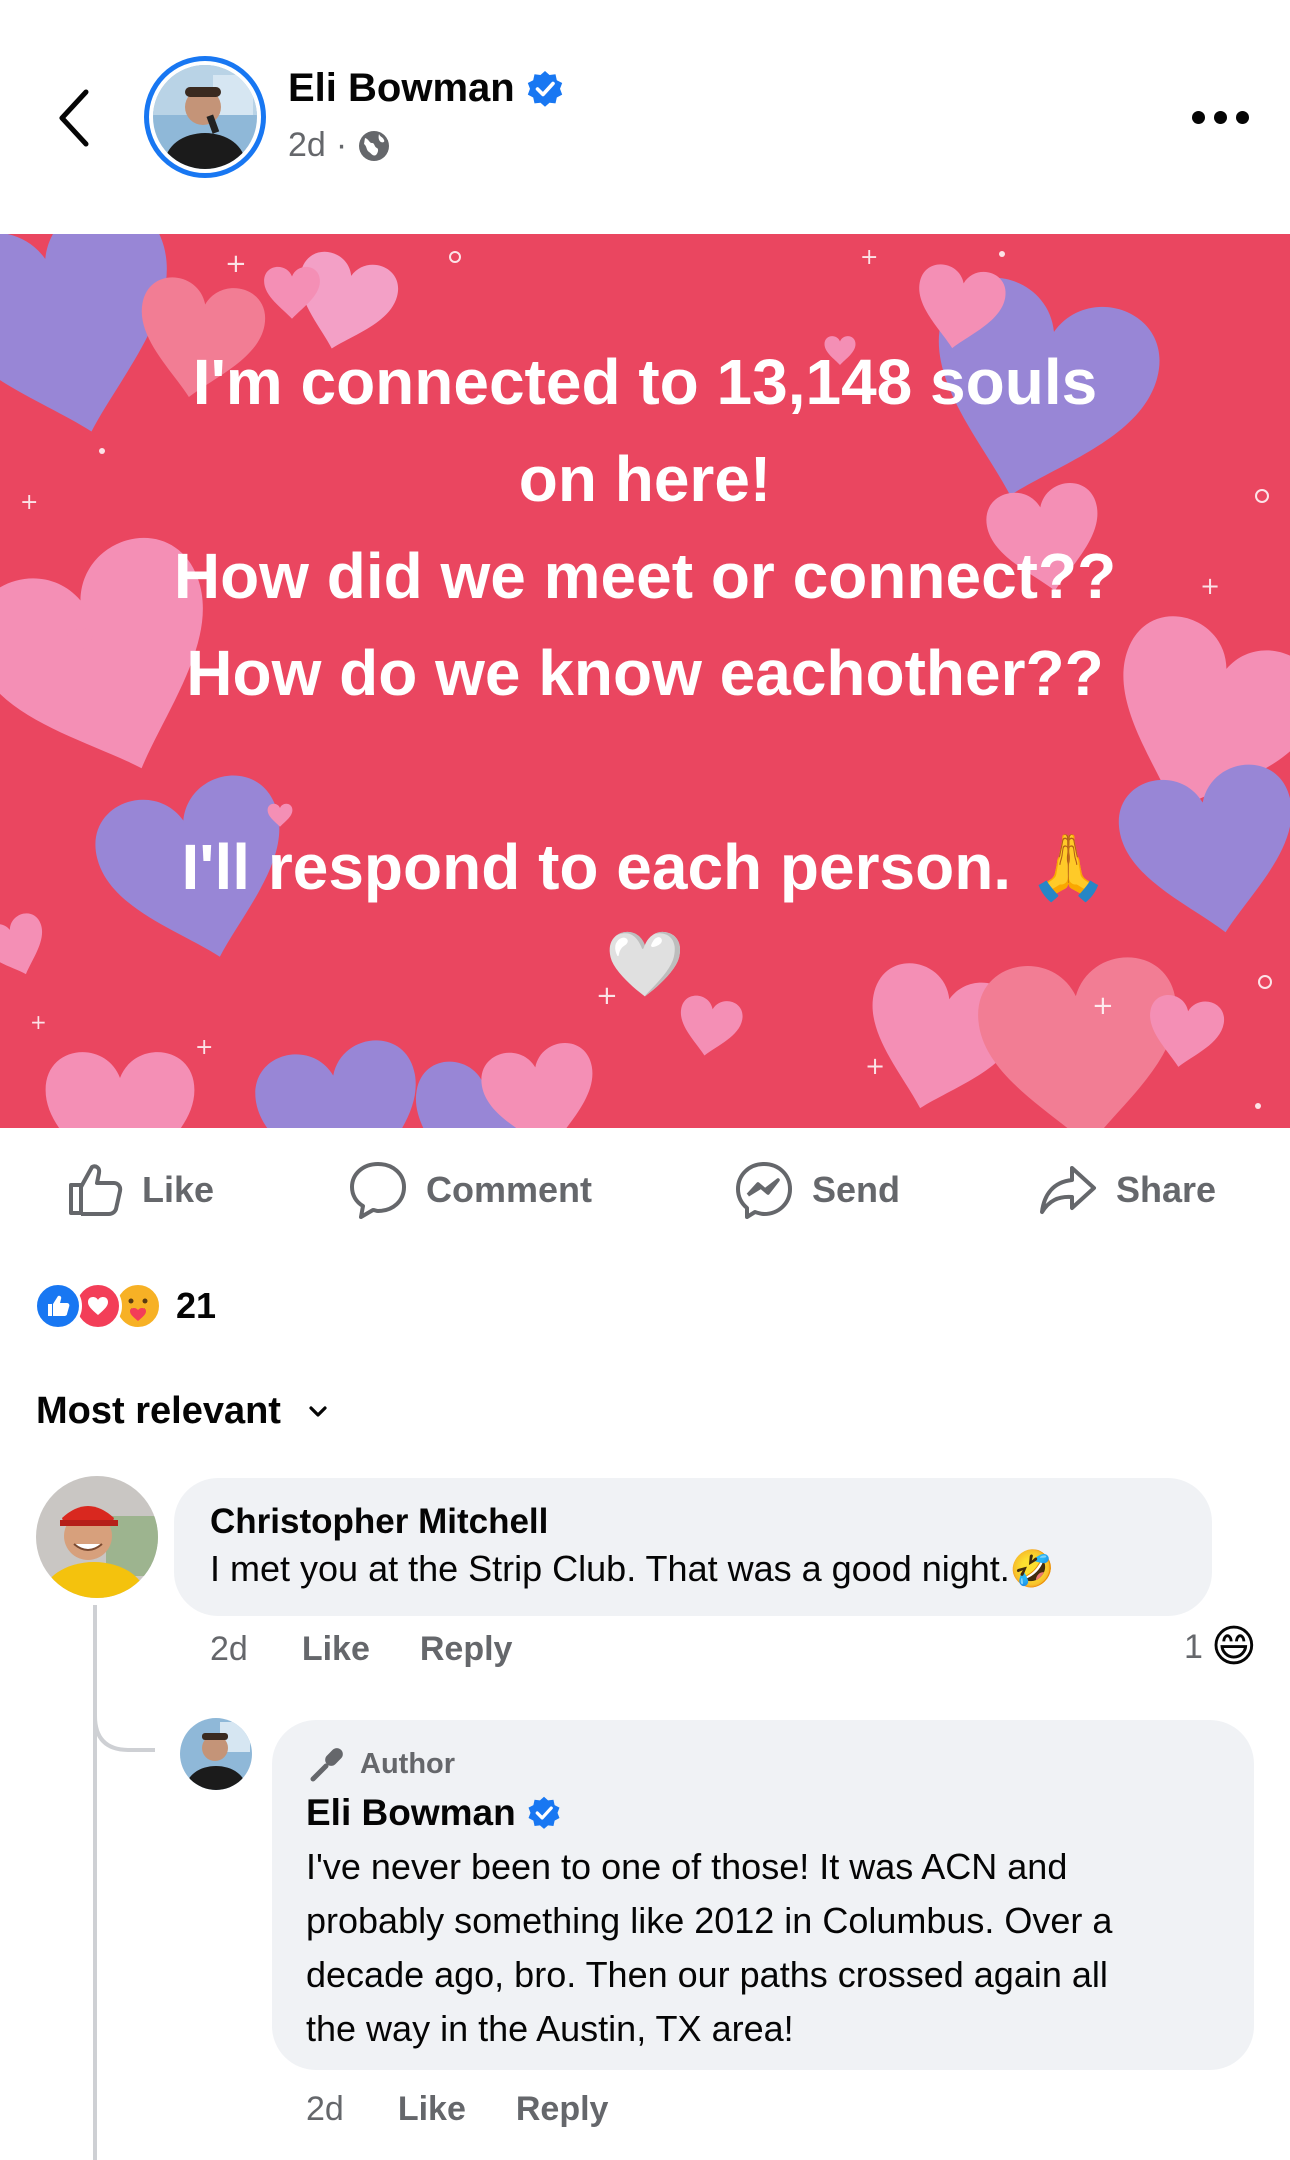  I want to click on comment-sort-dropdown: Most relevant, so click(182, 1411).